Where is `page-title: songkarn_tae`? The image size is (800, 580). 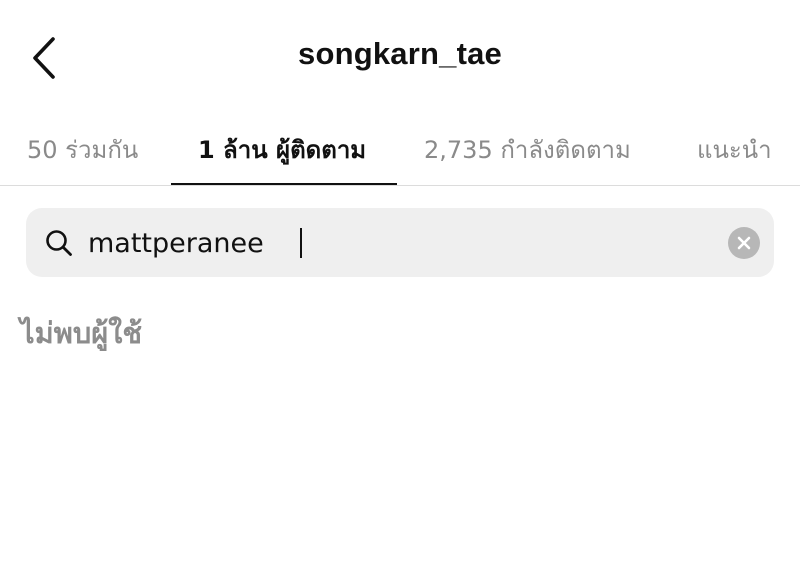 page-title: songkarn_tae is located at coordinates (400, 53).